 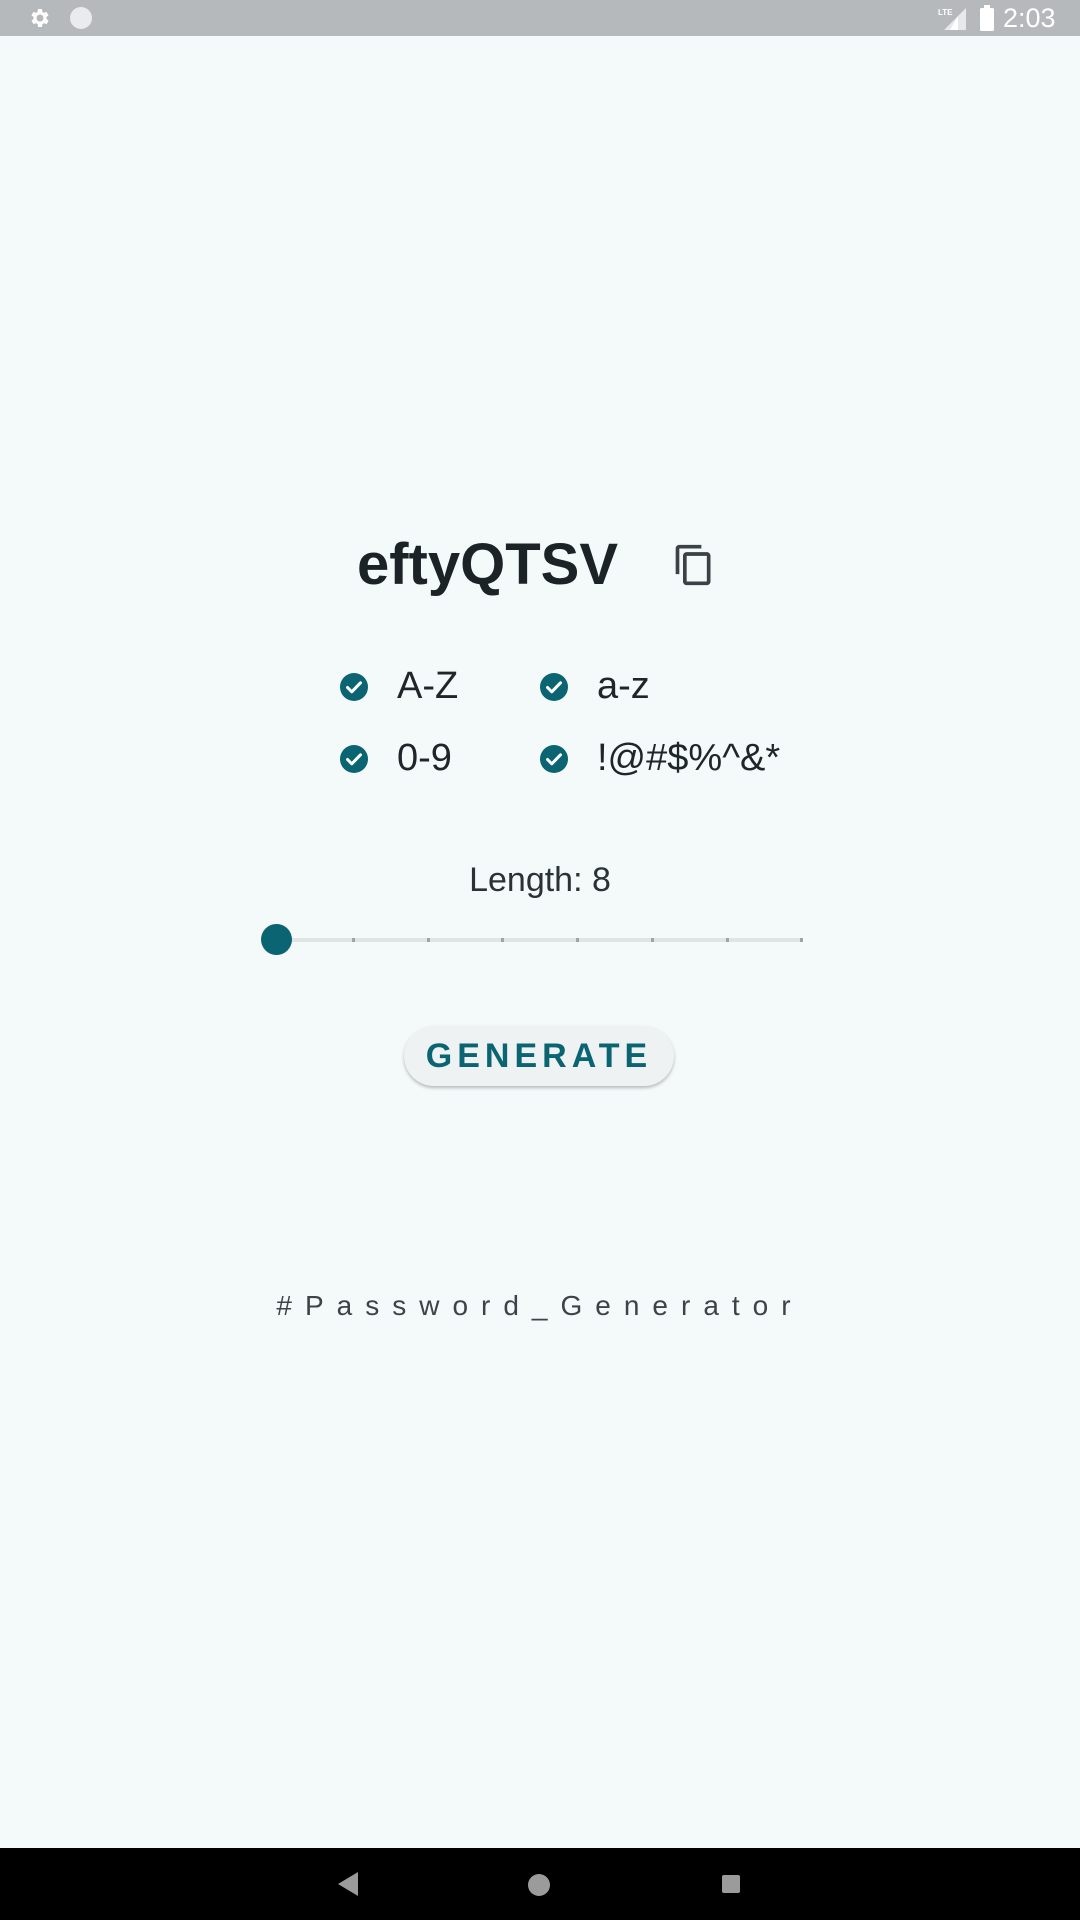 I want to click on circle-icon, so click(x=81, y=18).